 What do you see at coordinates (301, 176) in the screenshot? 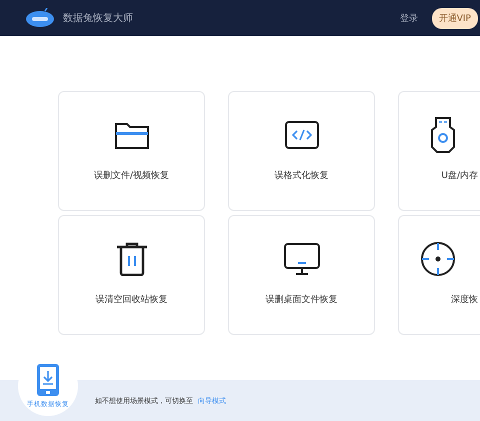
I see `card-label: 误格式化恢复` at bounding box center [301, 176].